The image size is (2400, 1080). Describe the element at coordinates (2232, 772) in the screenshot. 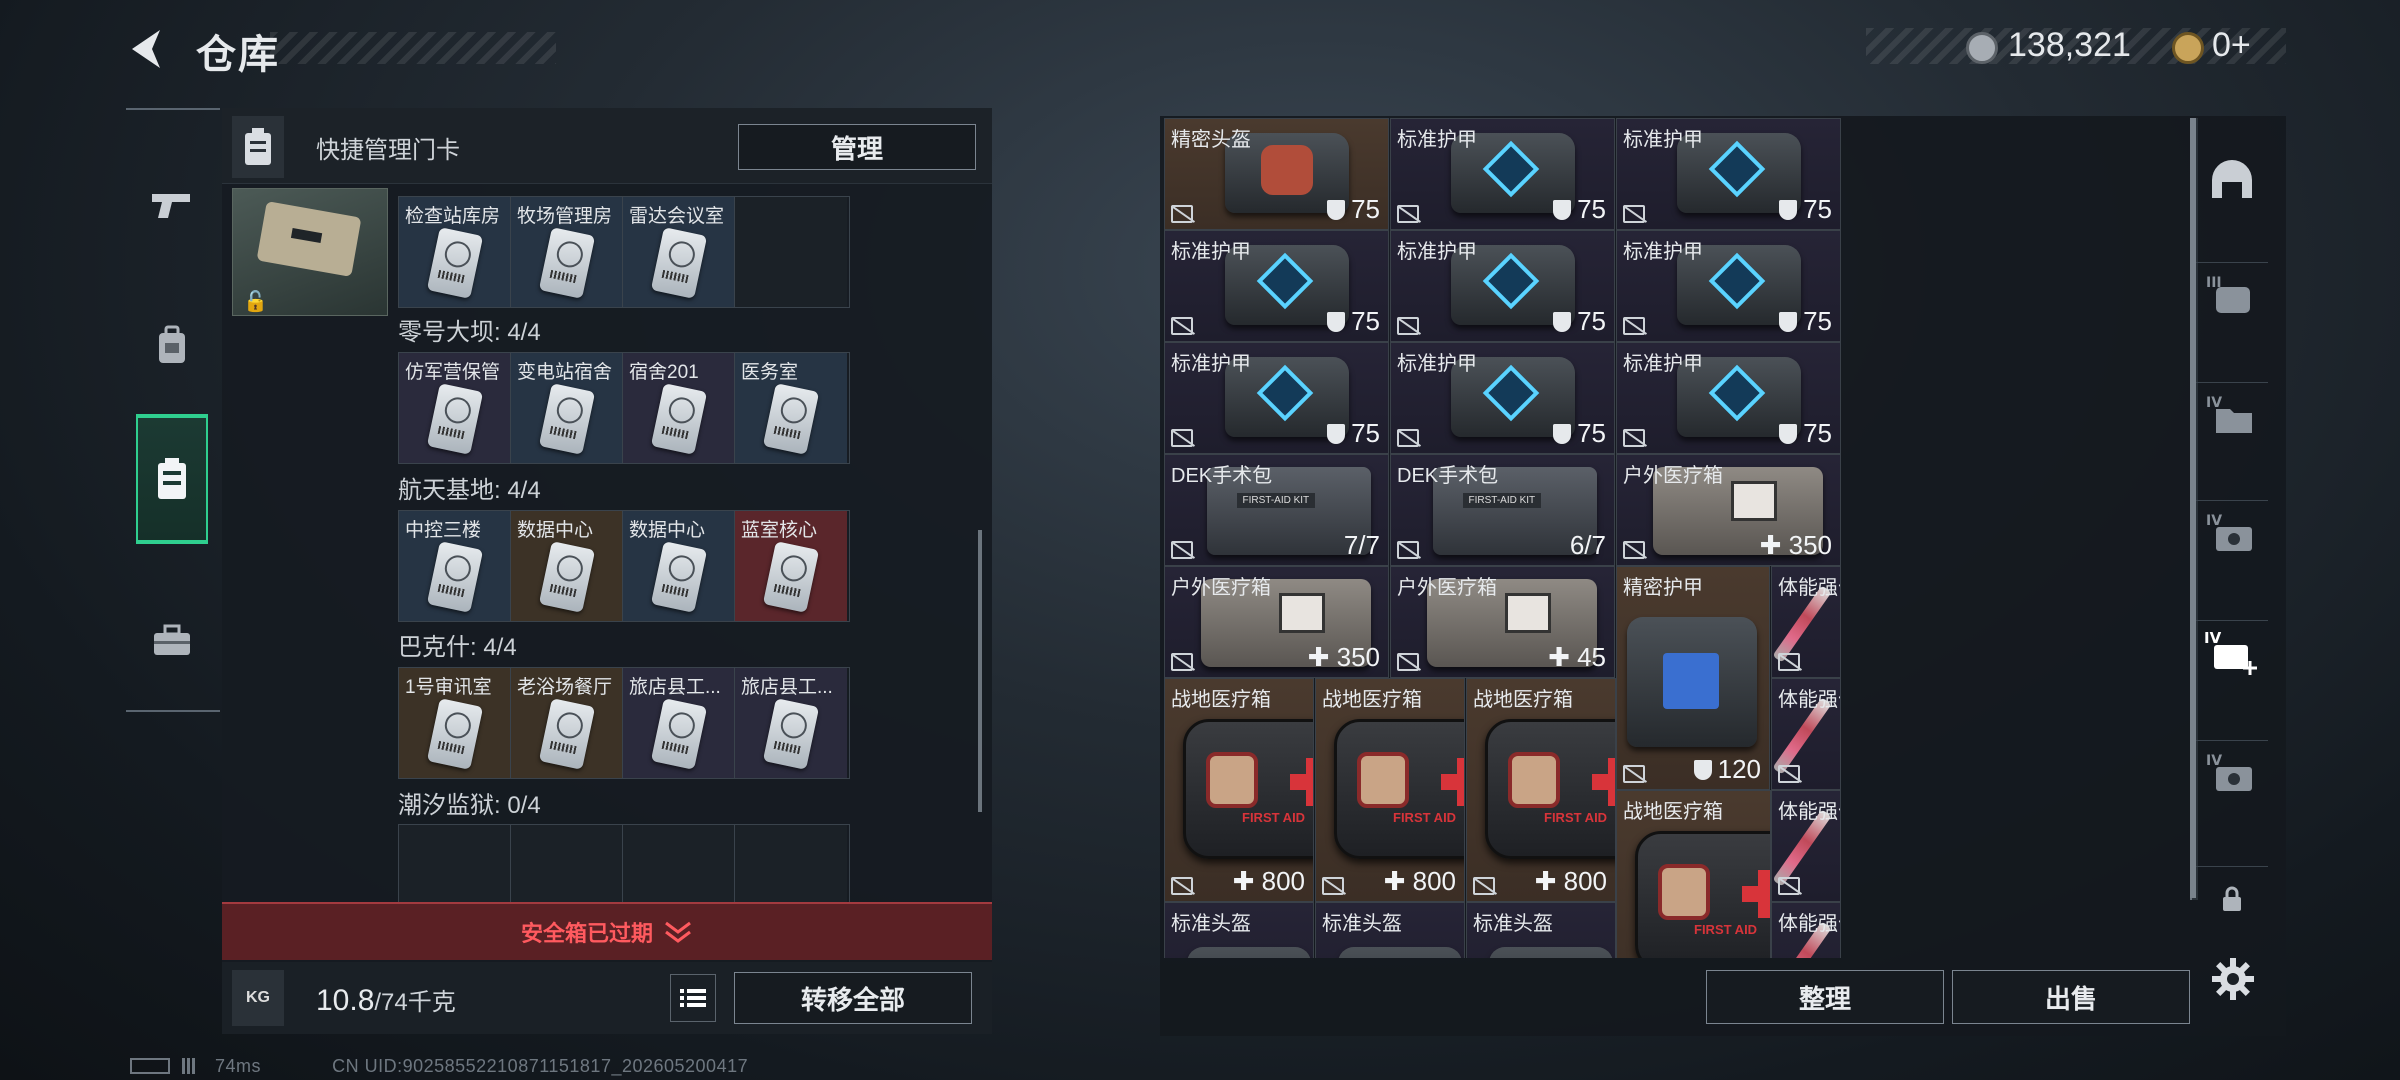

I see `tier4-camera-tab-2: IV` at that location.